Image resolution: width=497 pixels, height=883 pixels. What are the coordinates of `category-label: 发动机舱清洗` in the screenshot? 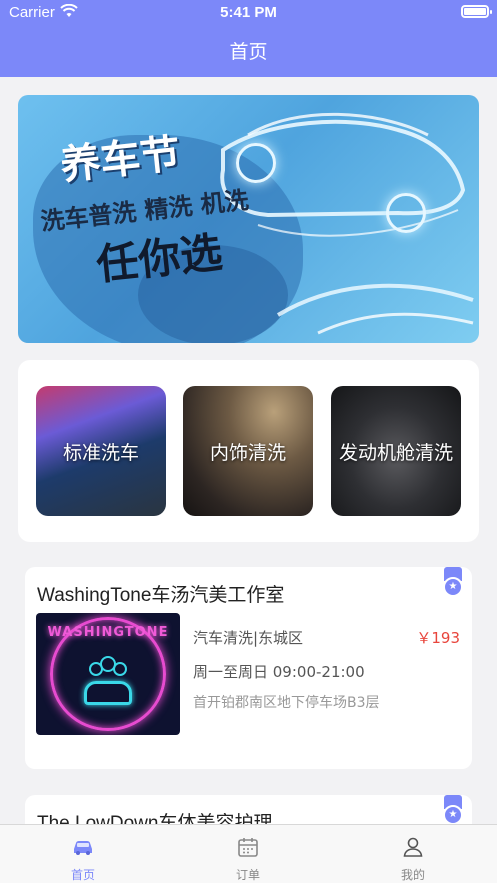 It's located at (395, 452).